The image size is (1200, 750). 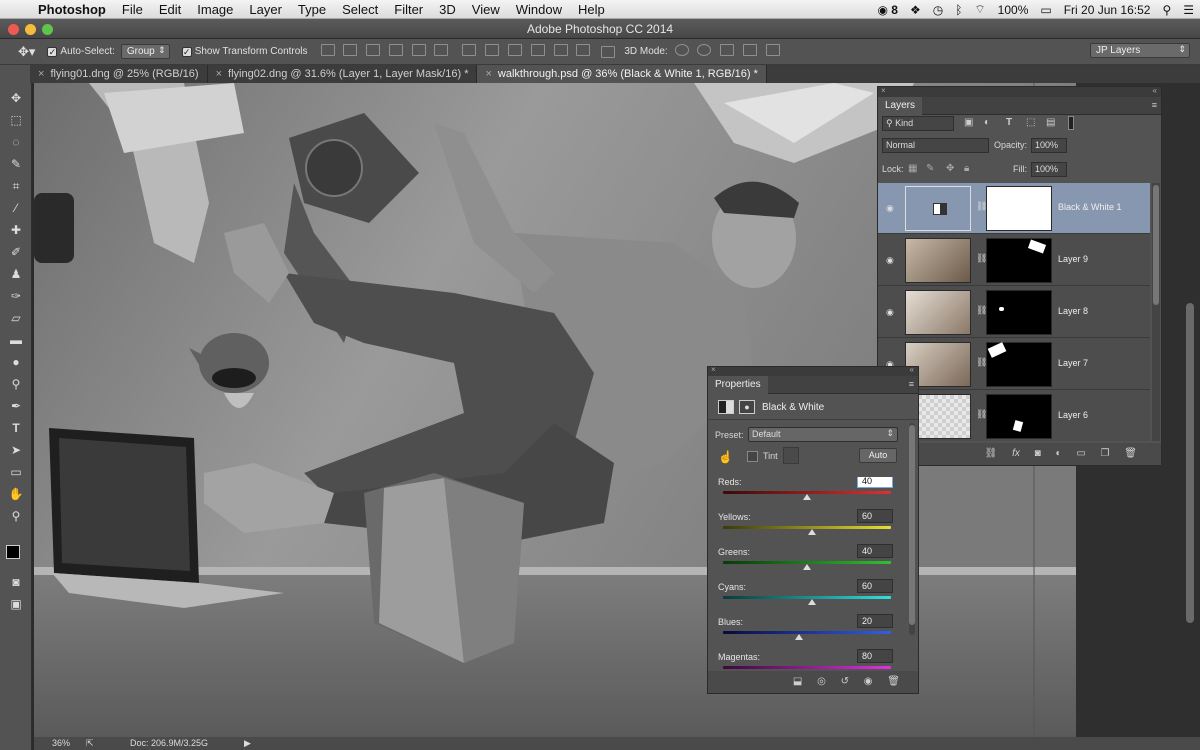 What do you see at coordinates (537, 50) in the screenshot?
I see `distribute-left-icon` at bounding box center [537, 50].